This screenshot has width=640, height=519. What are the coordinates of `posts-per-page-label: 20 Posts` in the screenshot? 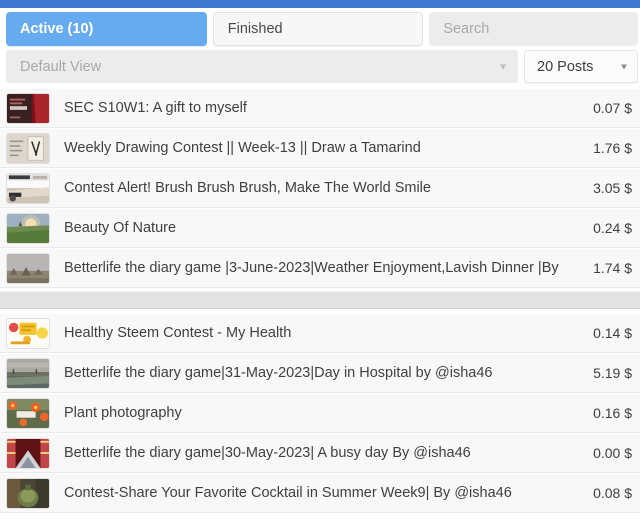 It's located at (565, 66).